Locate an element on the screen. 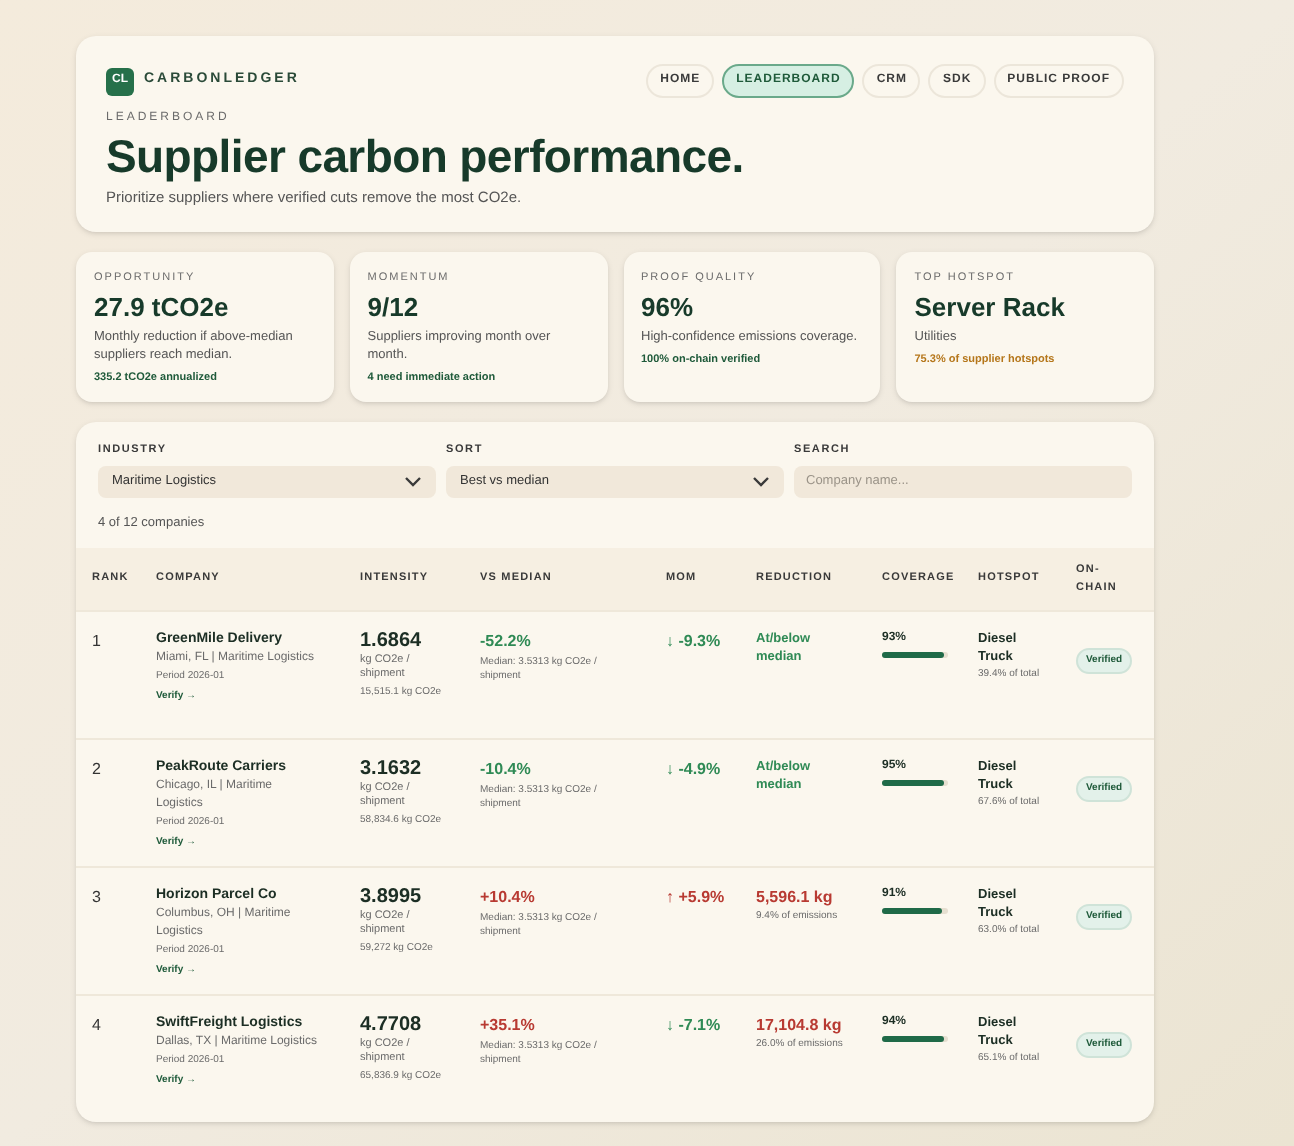 The height and width of the screenshot is (1146, 1294). rank-cell-text: 2 is located at coordinates (97, 769).